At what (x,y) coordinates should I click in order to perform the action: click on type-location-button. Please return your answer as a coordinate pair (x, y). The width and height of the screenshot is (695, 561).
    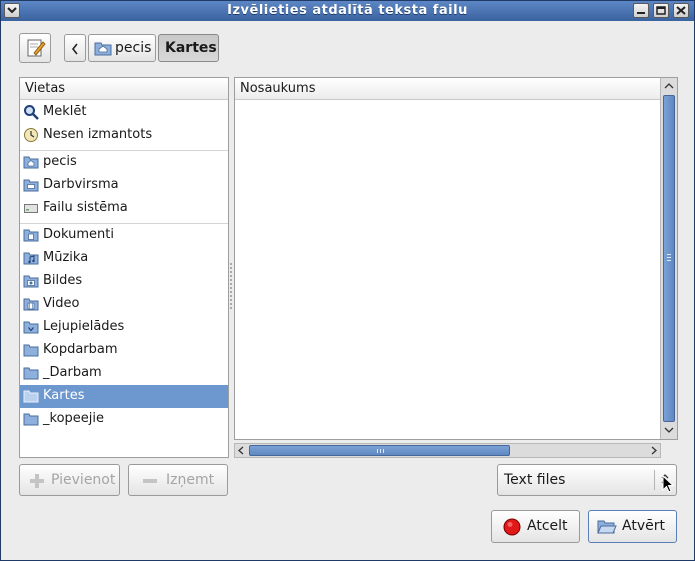
    Looking at the image, I should click on (35, 48).